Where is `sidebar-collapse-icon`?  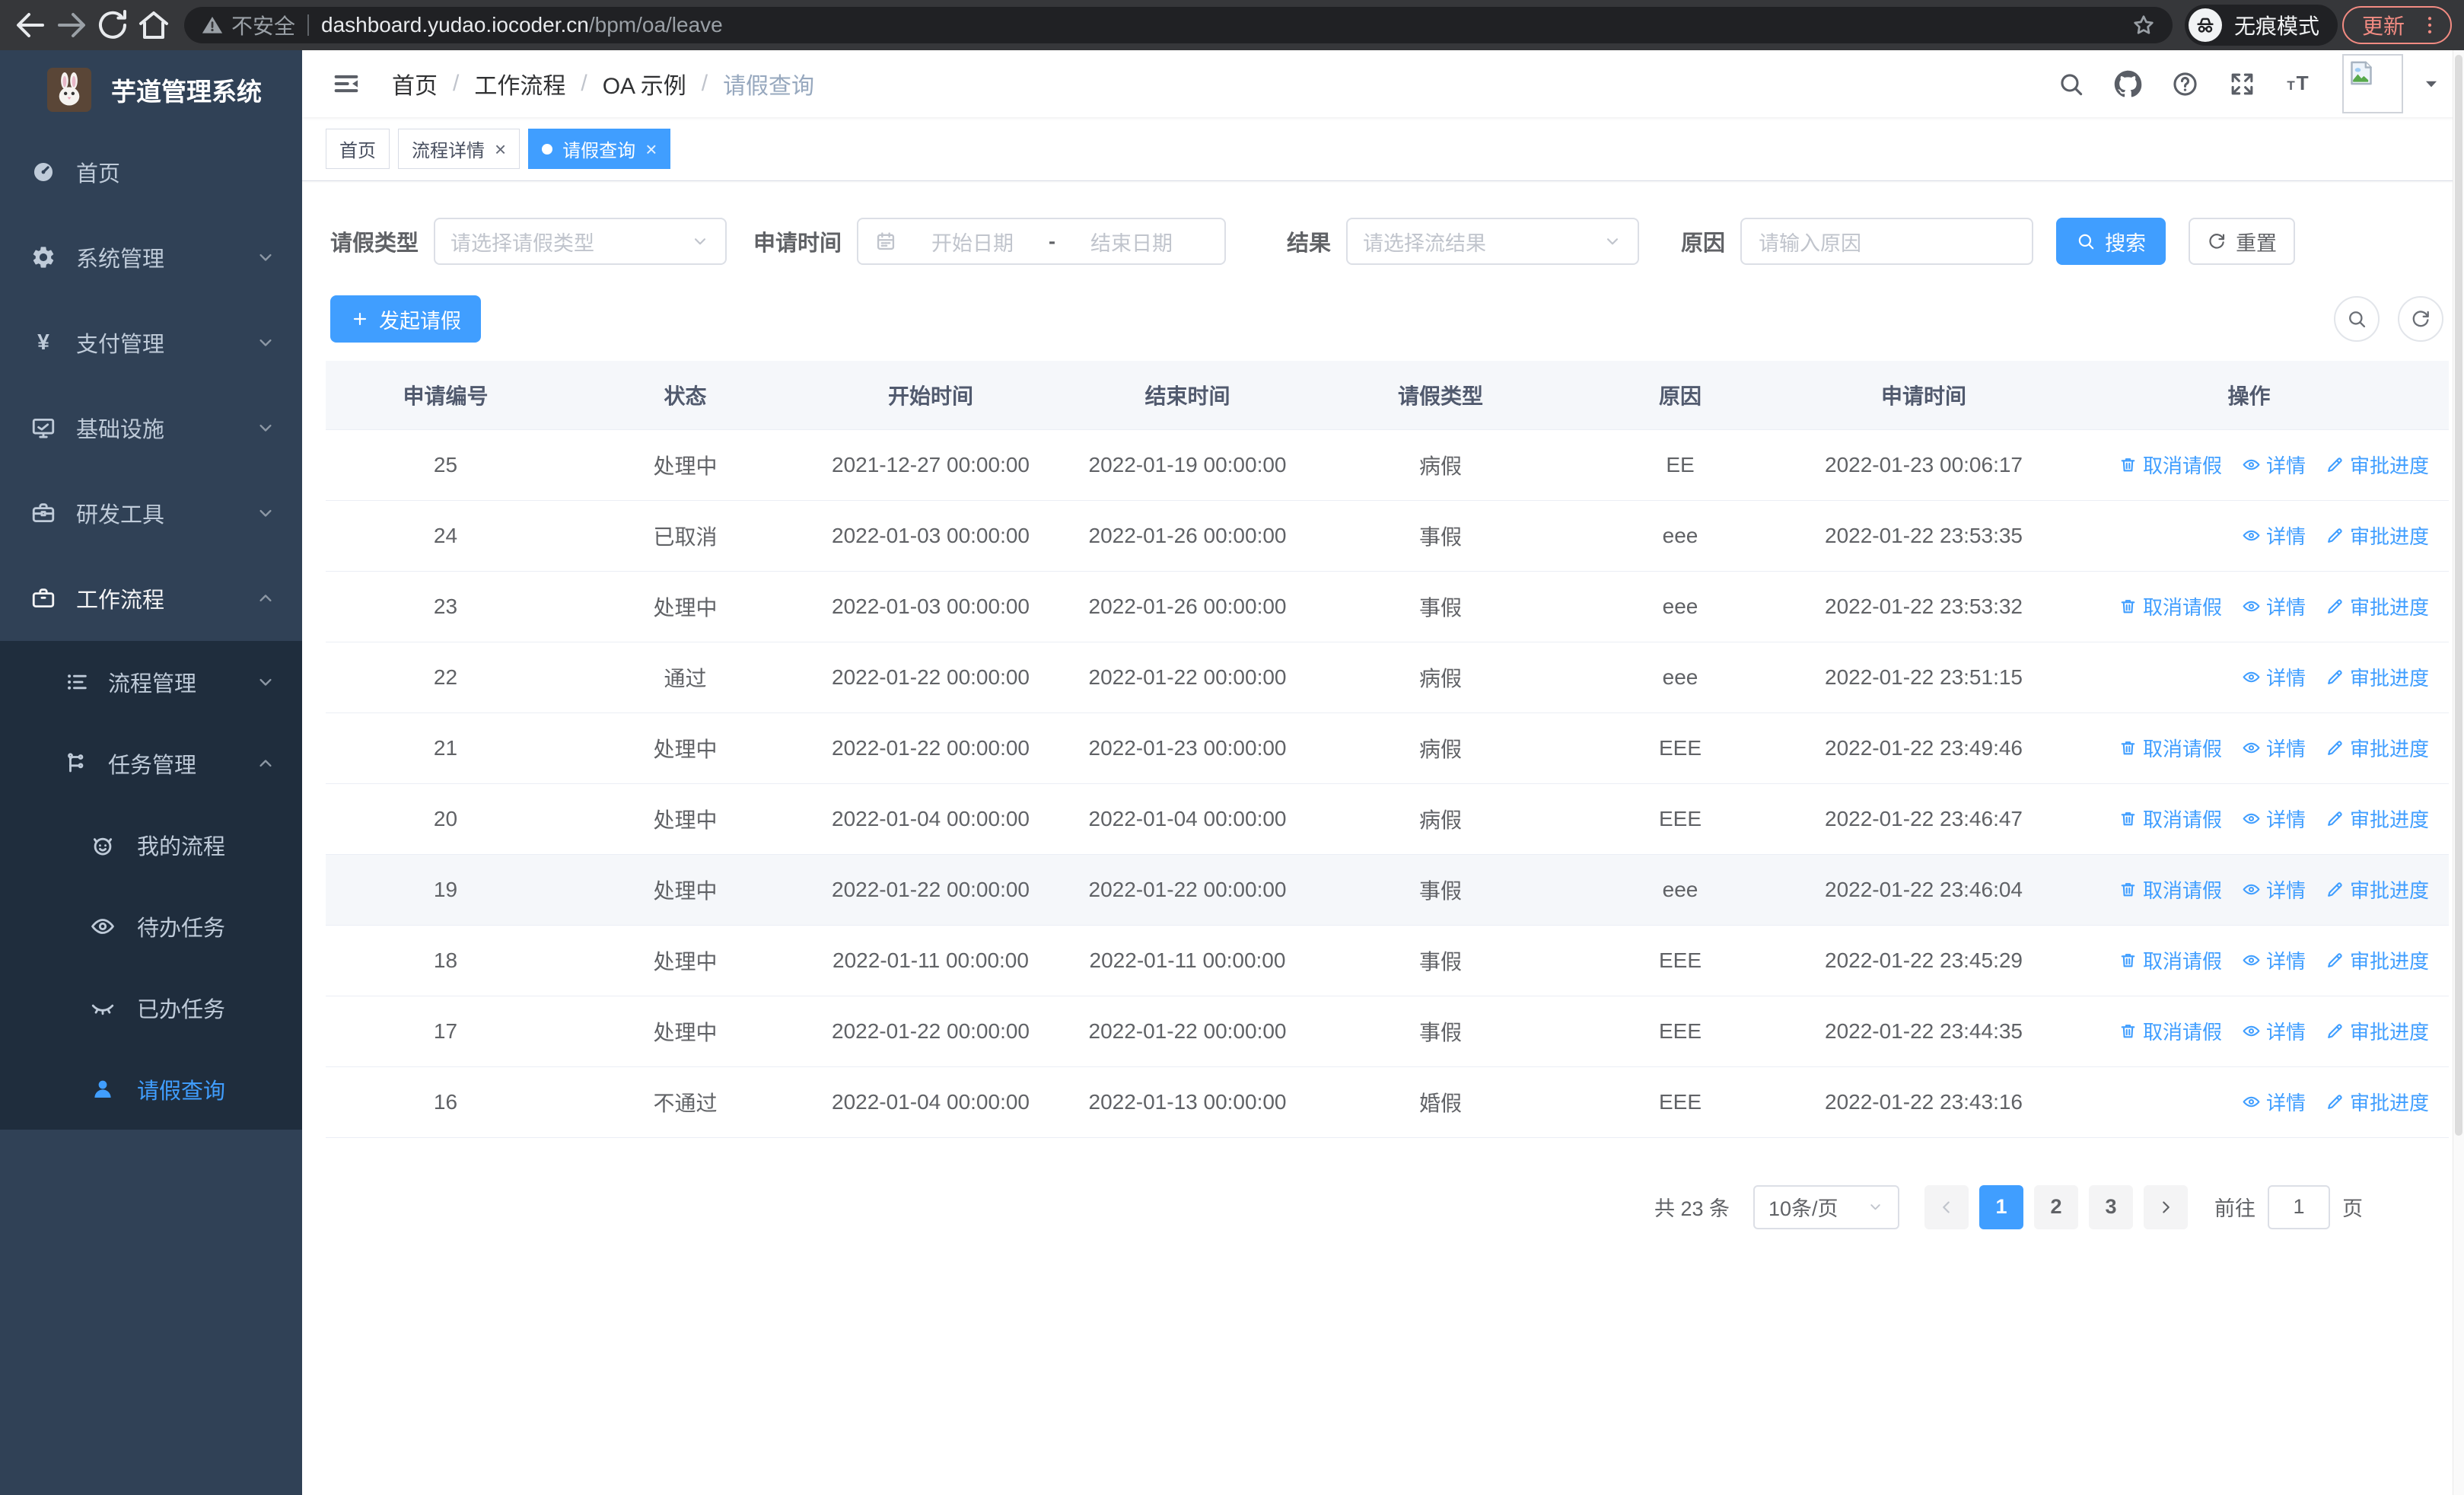
sidebar-collapse-icon is located at coordinates (346, 84).